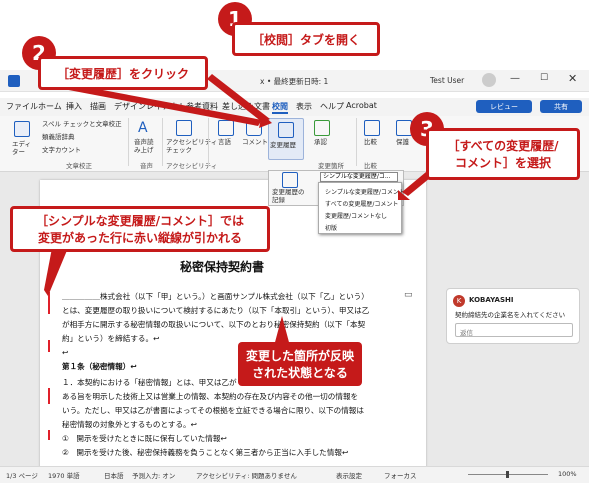 The height and width of the screenshot is (483, 589). What do you see at coordinates (140, 229) in the screenshot?
I see `callout-simple-markup-note: ［シンプルな変更履歴/コメント］では 変更があった行に赤い縦線が引かれる` at bounding box center [140, 229].